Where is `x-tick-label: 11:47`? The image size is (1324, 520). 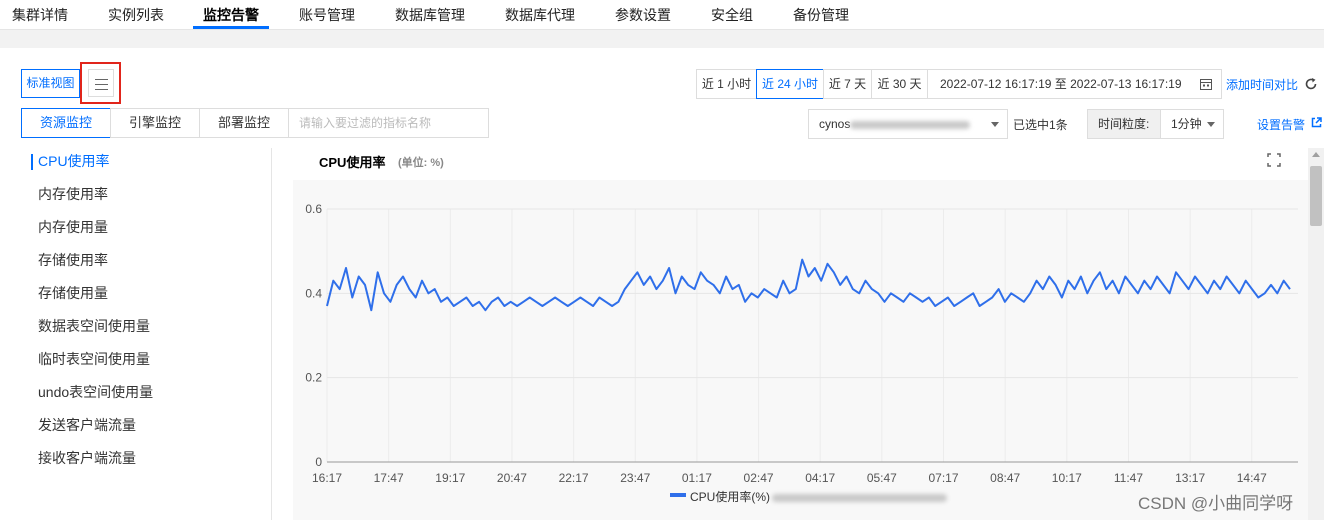 x-tick-label: 11:47 is located at coordinates (1128, 478).